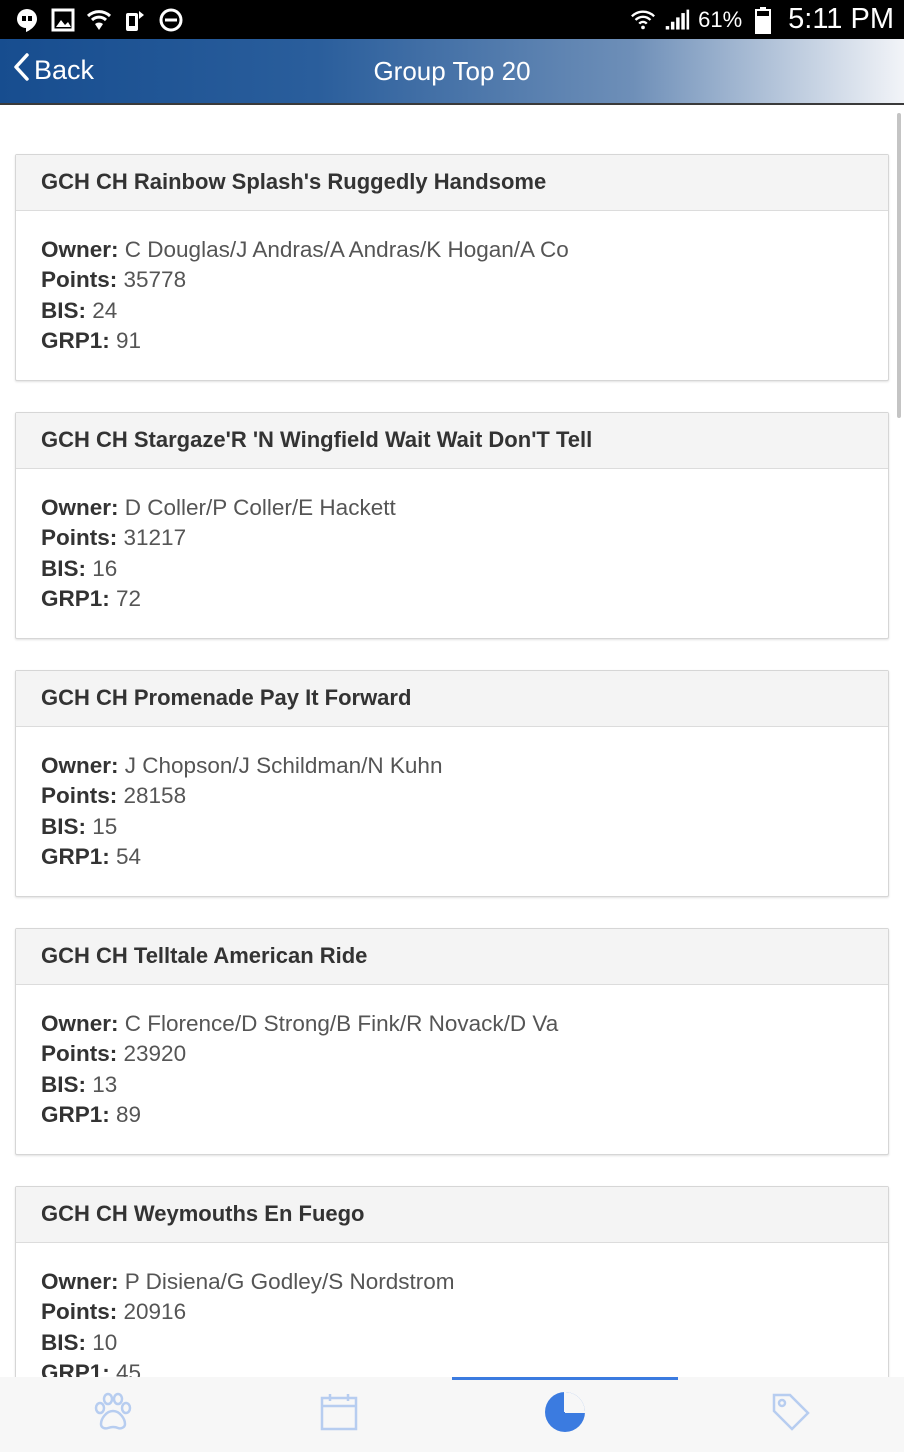  What do you see at coordinates (464, 341) in the screenshot?
I see `grp1-row: GRP1: 91` at bounding box center [464, 341].